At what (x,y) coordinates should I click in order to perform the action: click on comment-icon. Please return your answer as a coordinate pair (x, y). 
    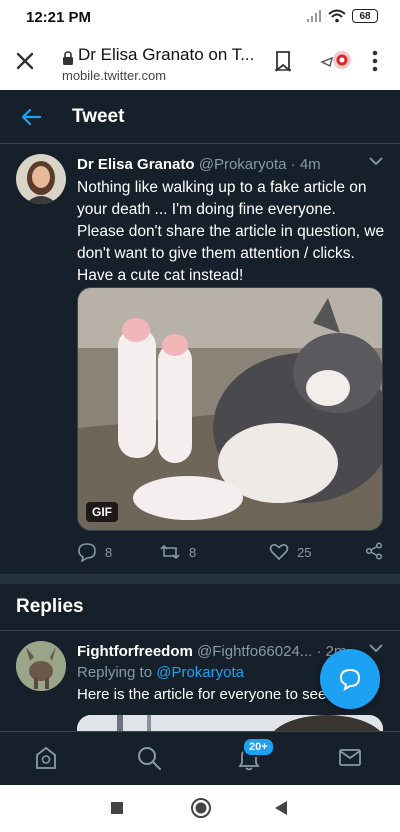
    Looking at the image, I should click on (87, 552).